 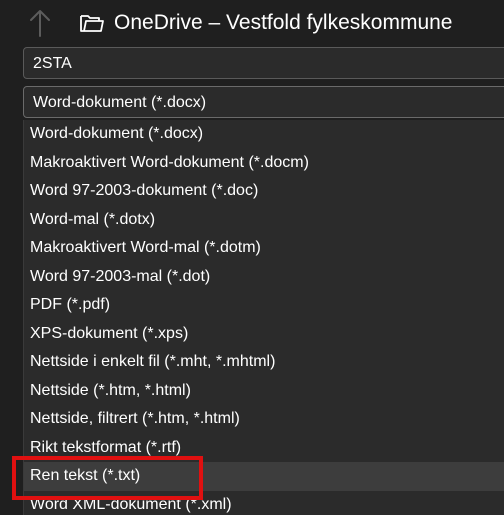 What do you see at coordinates (120, 102) in the screenshot?
I see `file-type-selected-value: Word-dokument (*.docx)` at bounding box center [120, 102].